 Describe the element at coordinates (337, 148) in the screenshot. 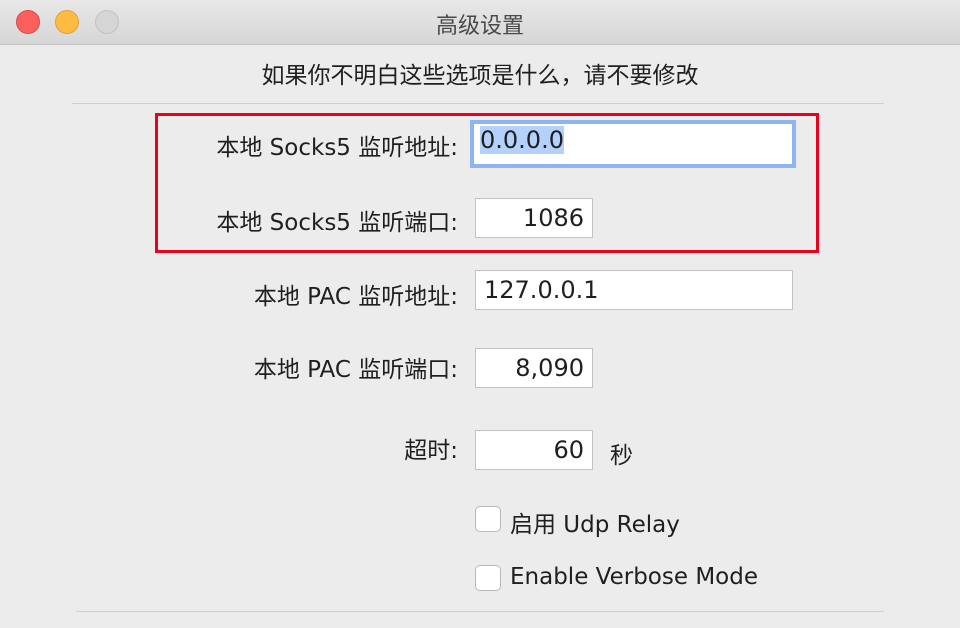

I see `socks5-address-label: 本地 Socks5 监听地址:` at that location.